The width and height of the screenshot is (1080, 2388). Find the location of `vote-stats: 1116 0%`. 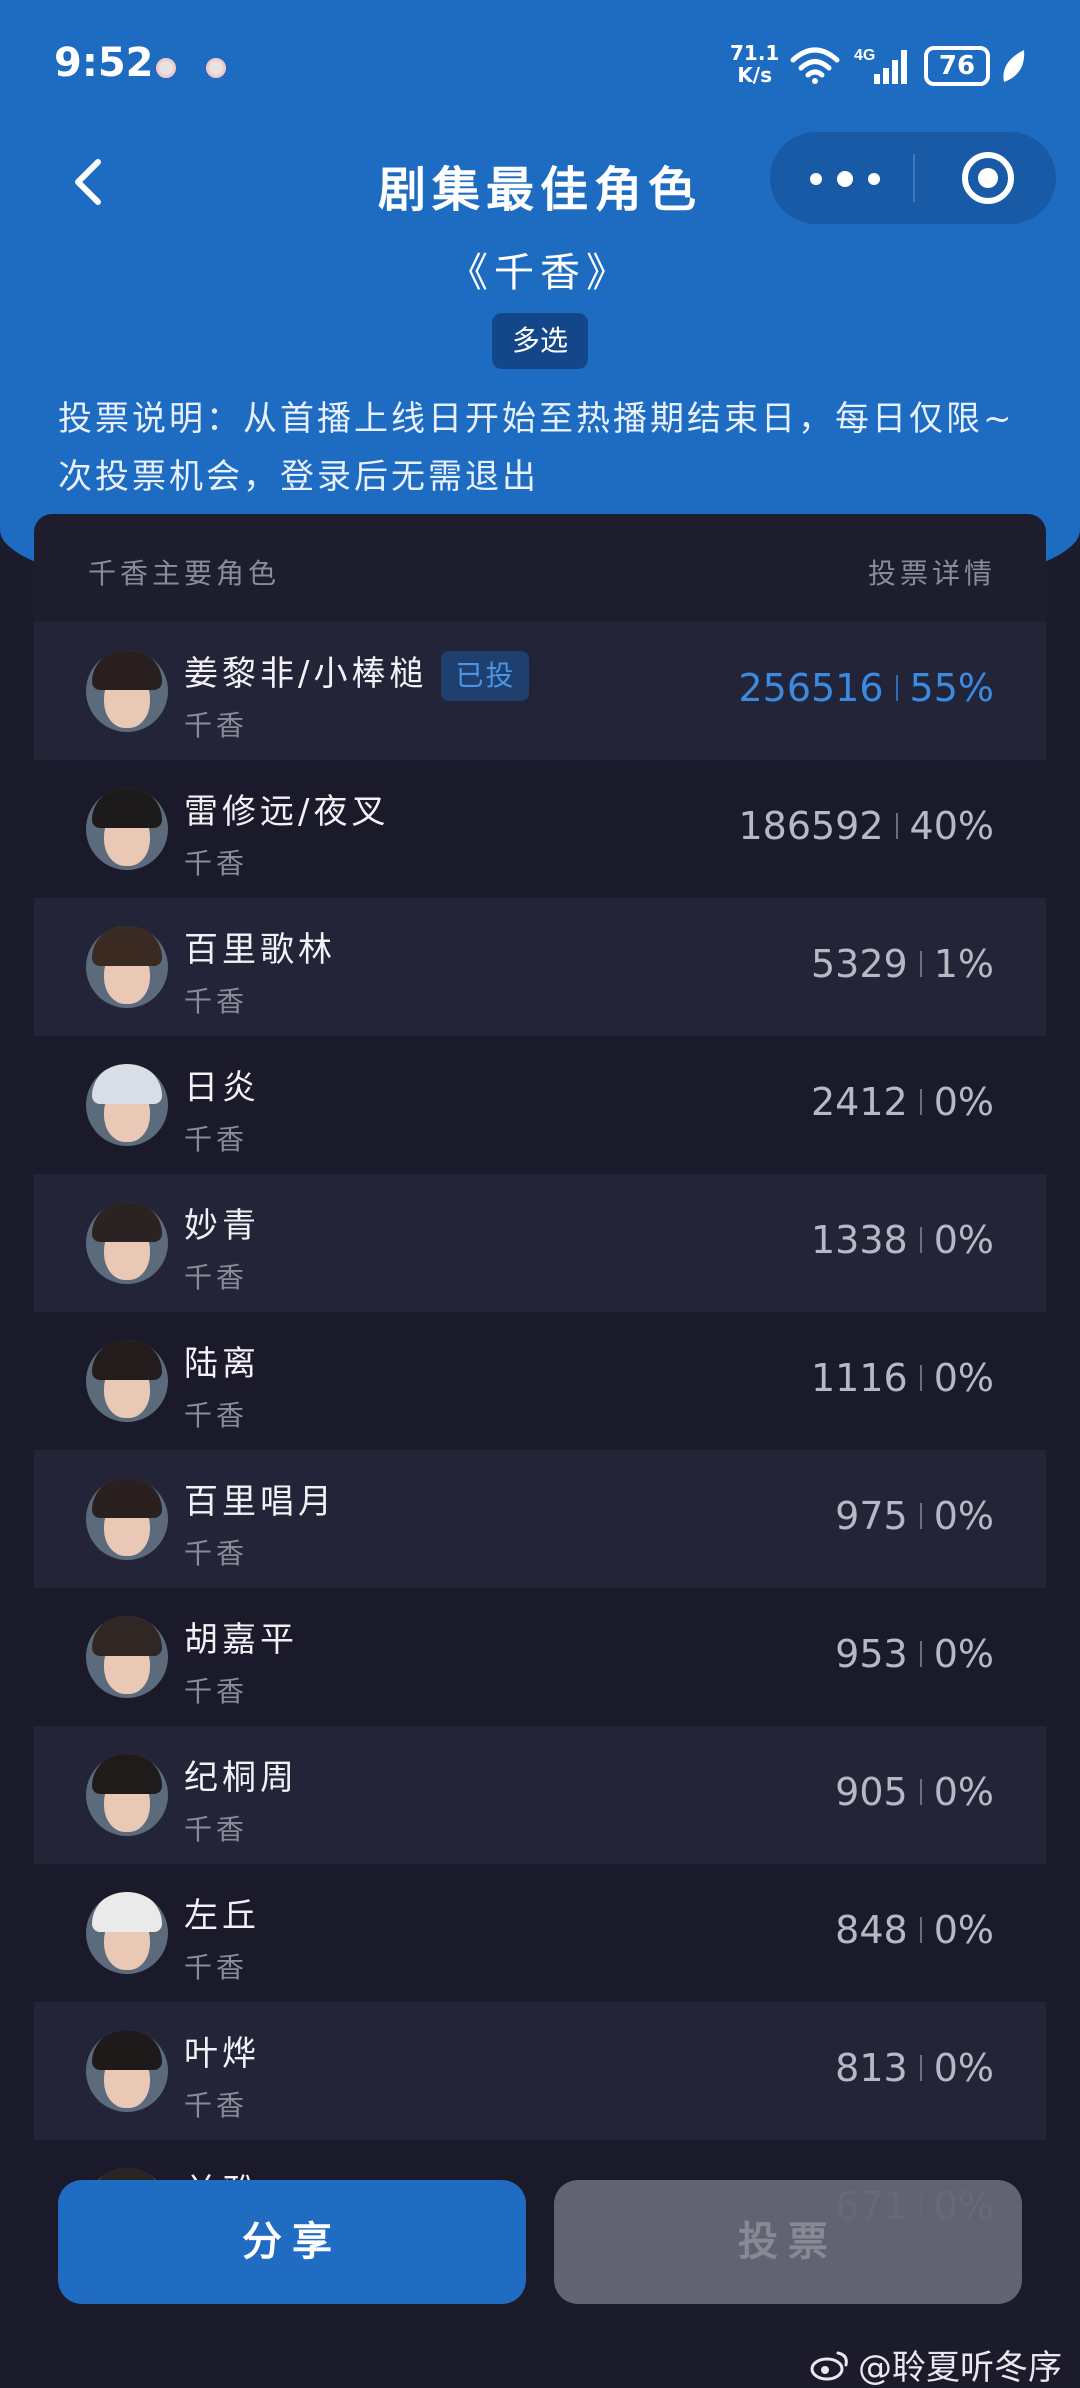

vote-stats: 1116 0% is located at coordinates (902, 1378).